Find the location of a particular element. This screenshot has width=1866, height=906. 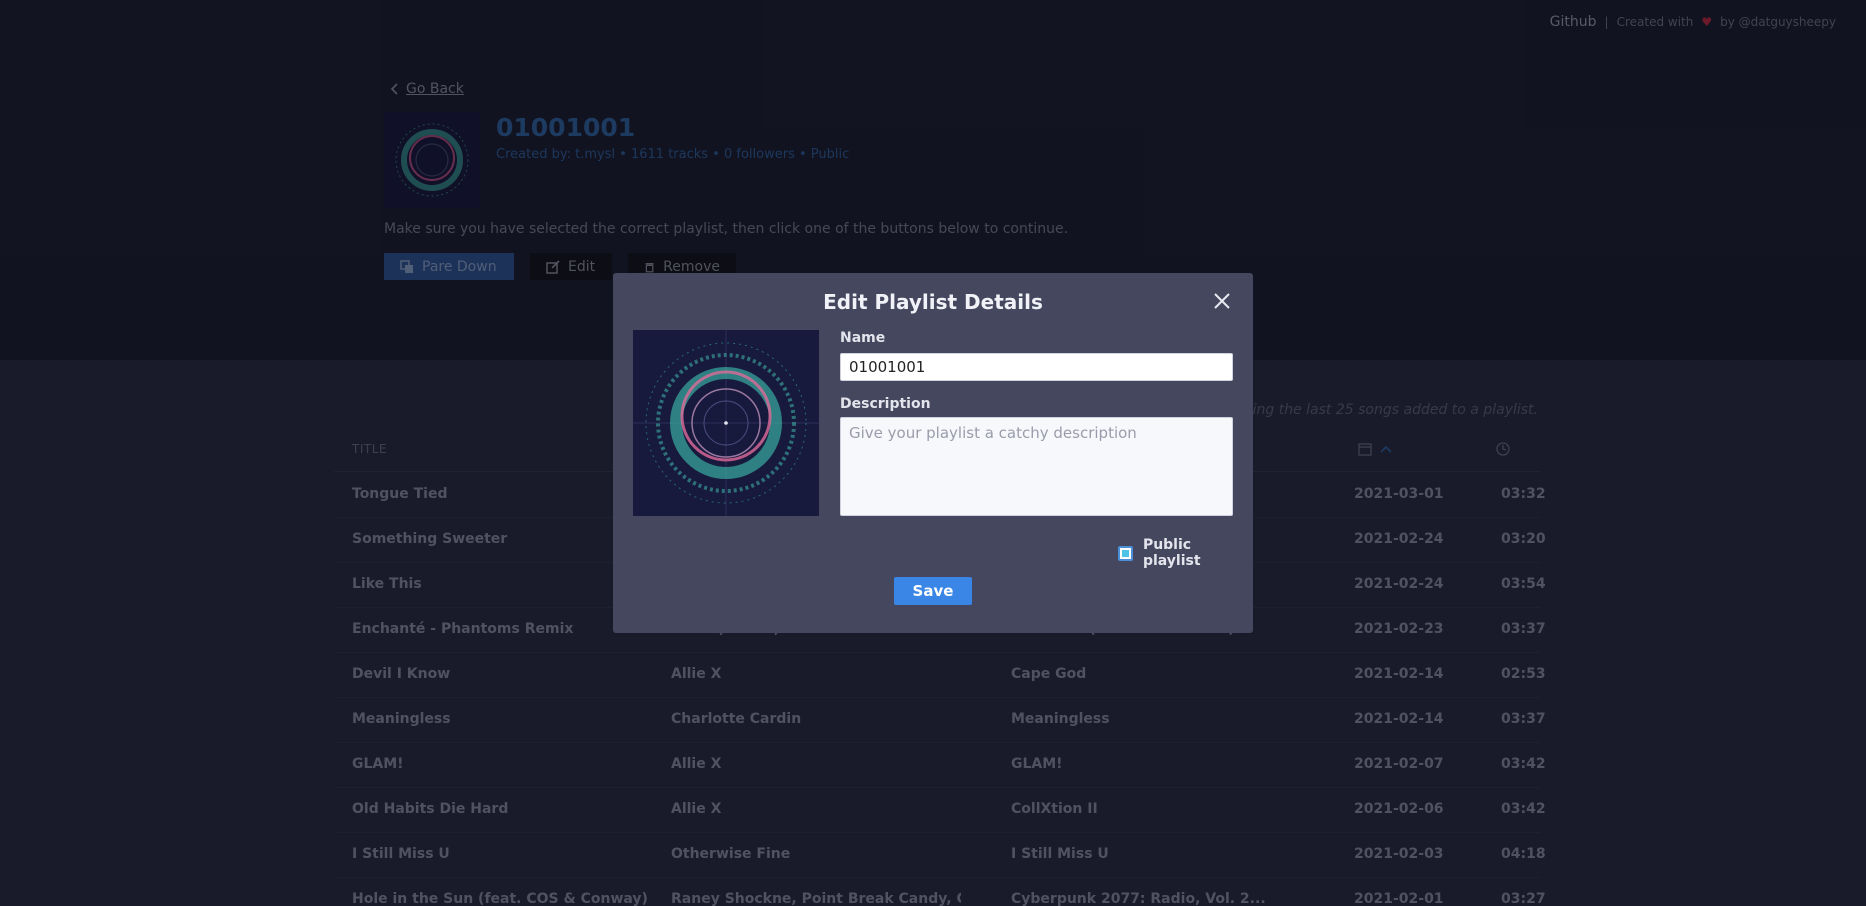

name-label: Name is located at coordinates (863, 338).